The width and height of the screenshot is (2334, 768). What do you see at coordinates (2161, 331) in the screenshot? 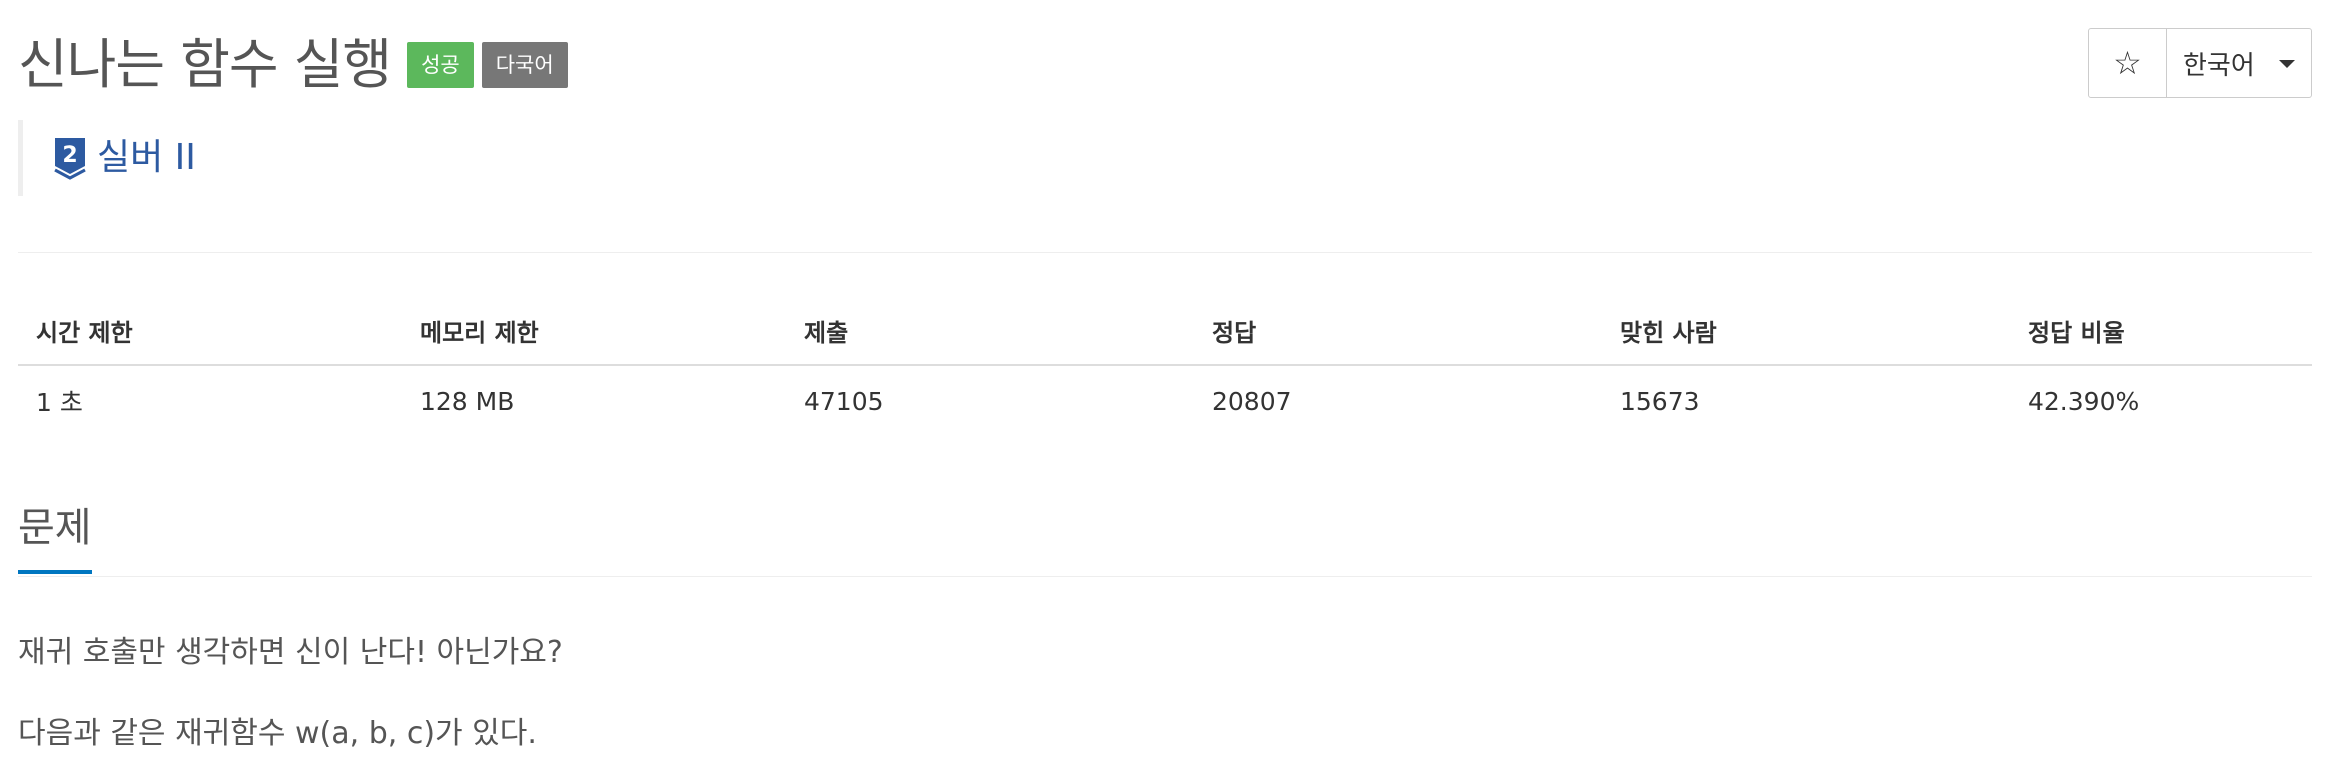
I see `header-accept-ratio: 정답 비율` at bounding box center [2161, 331].